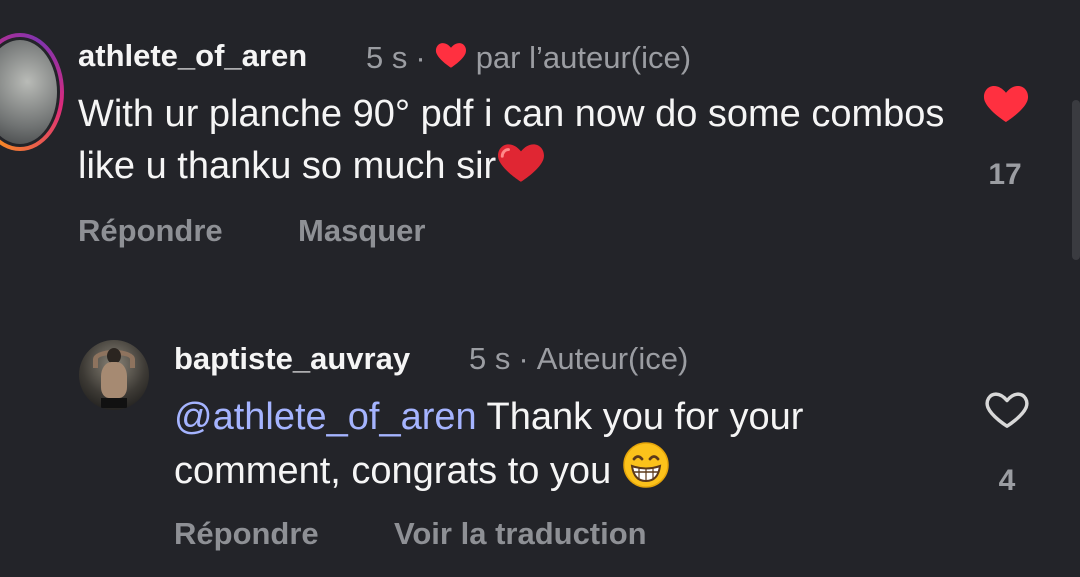  What do you see at coordinates (1005, 174) in the screenshot?
I see `like-count: 17` at bounding box center [1005, 174].